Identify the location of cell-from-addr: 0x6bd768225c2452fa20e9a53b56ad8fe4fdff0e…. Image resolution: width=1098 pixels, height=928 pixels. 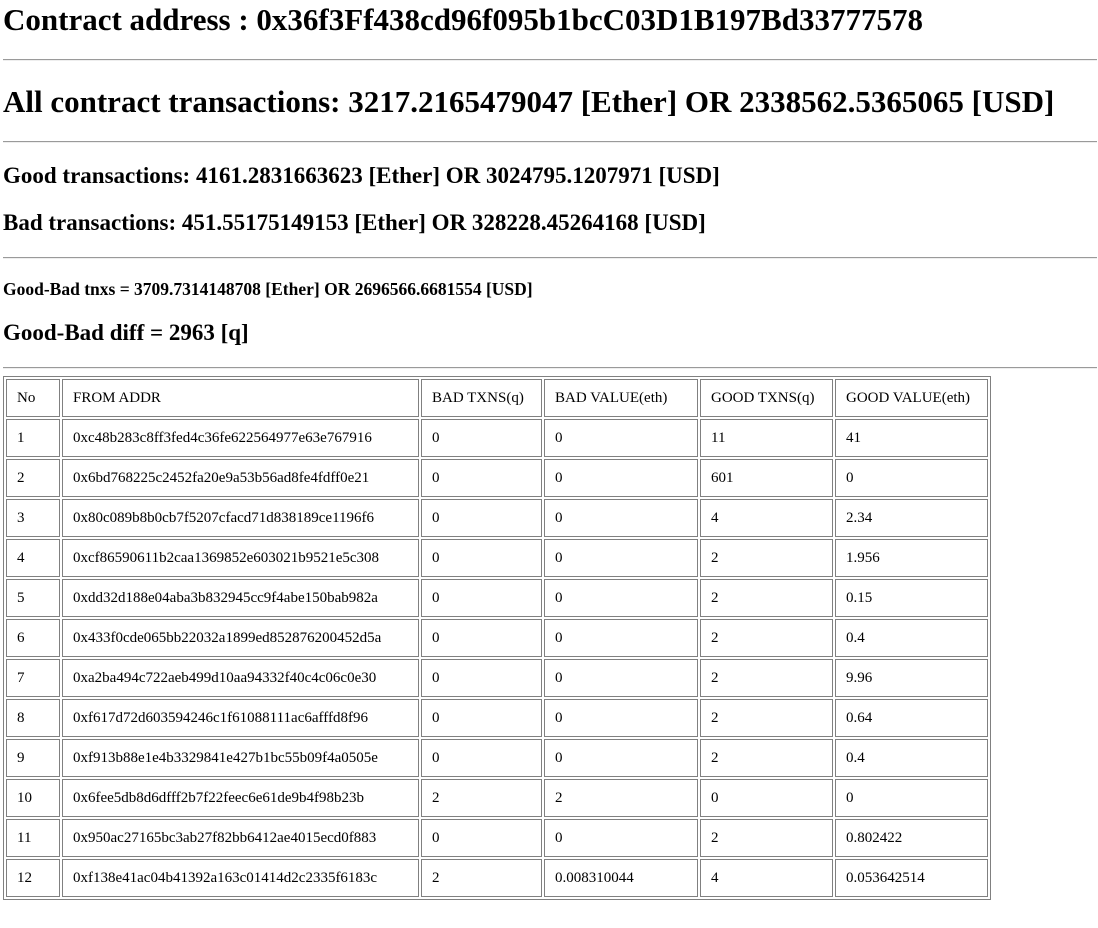
(240, 478).